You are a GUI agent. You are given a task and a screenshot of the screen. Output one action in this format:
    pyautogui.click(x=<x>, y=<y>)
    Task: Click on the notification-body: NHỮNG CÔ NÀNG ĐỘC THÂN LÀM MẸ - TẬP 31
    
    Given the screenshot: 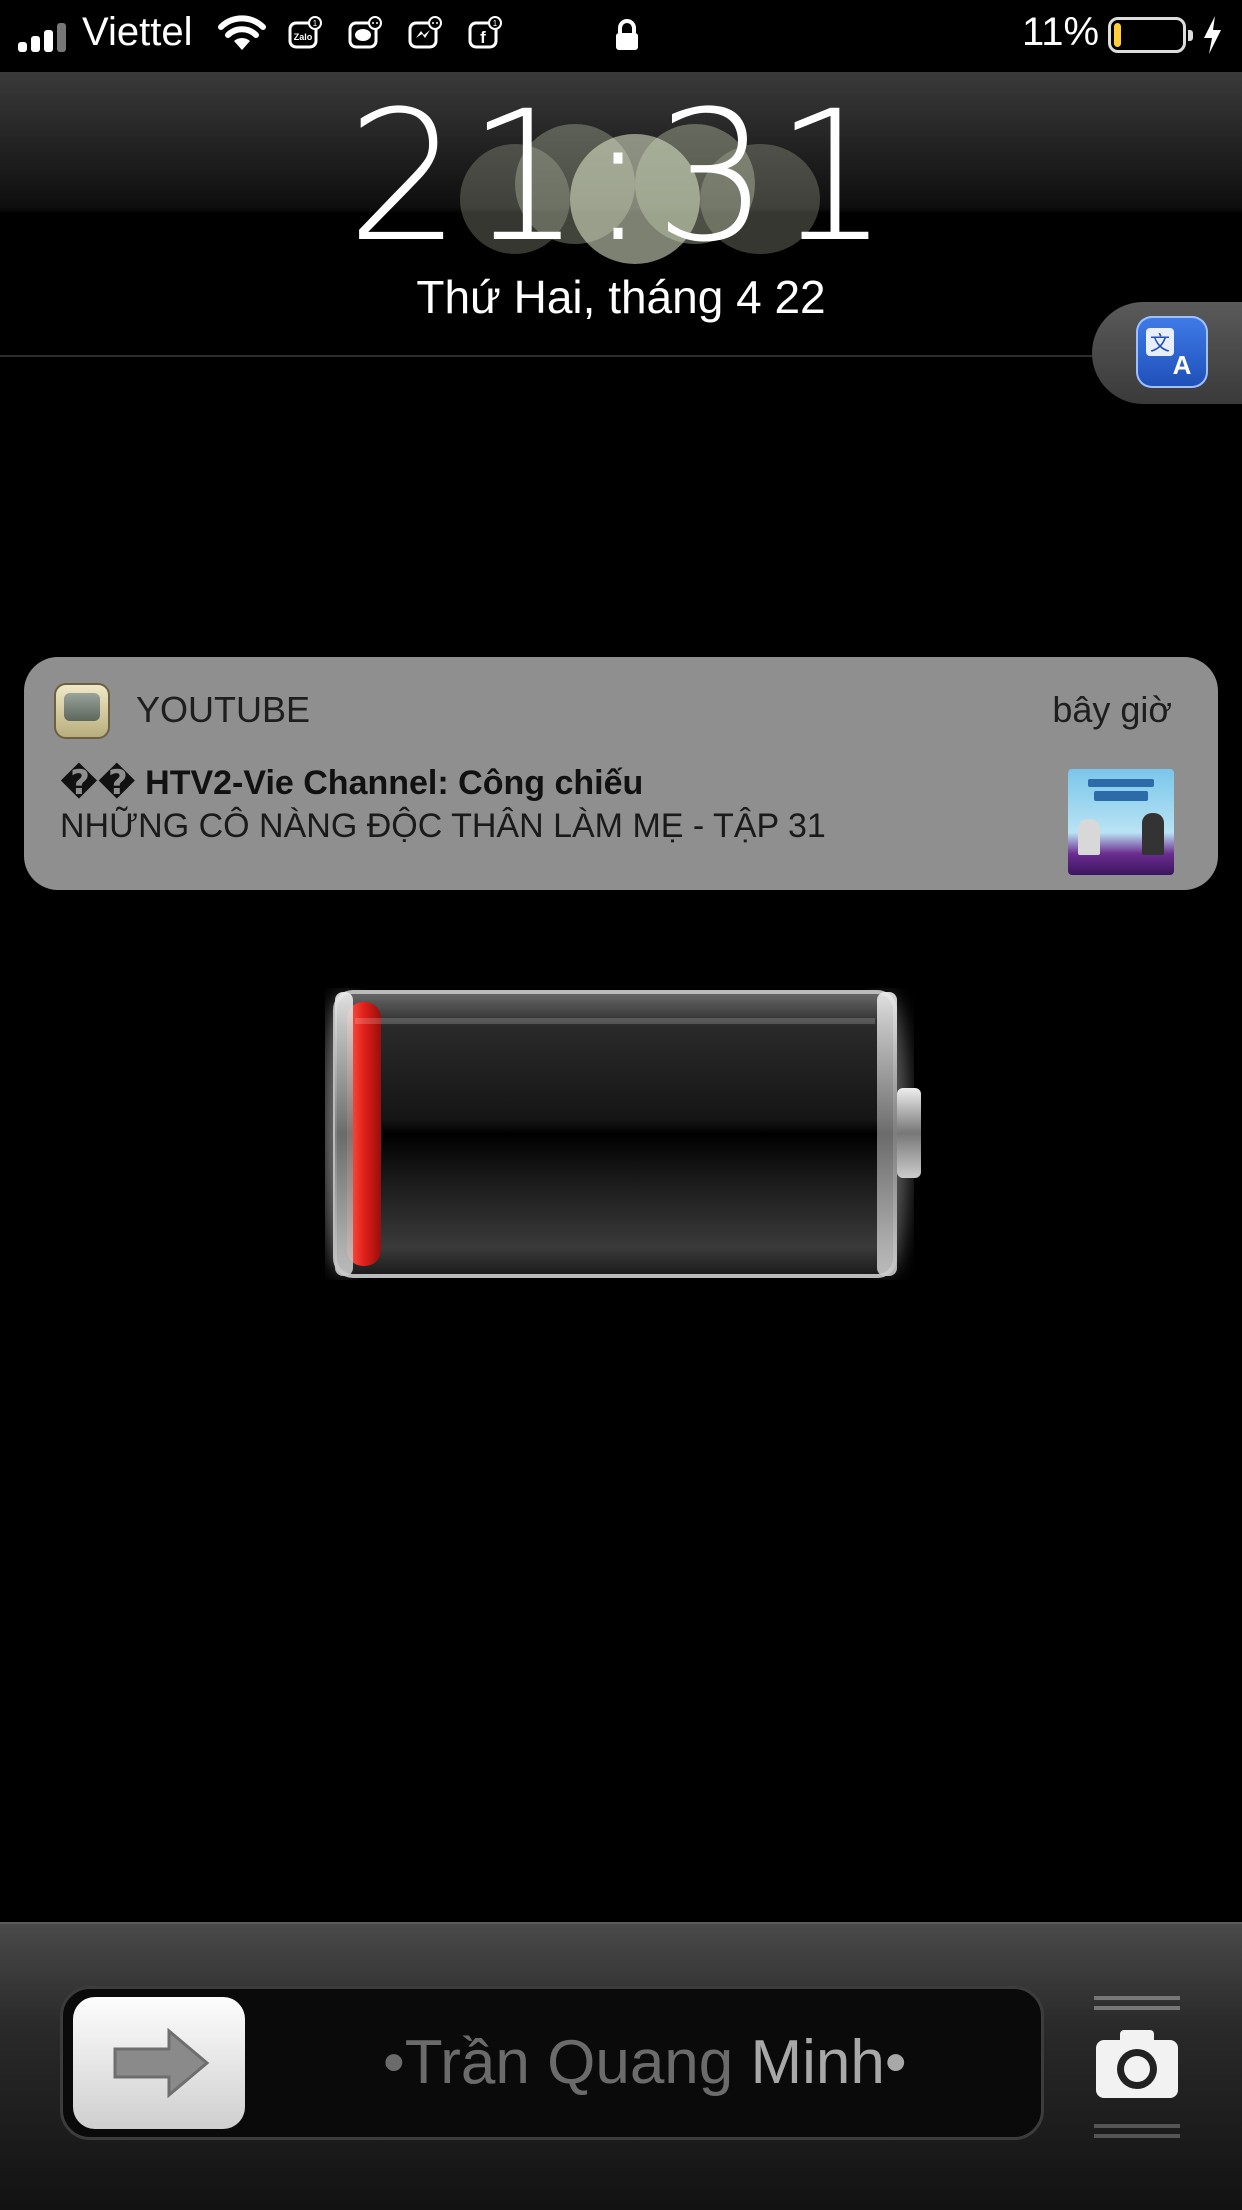 What is the action you would take?
    pyautogui.click(x=443, y=826)
    